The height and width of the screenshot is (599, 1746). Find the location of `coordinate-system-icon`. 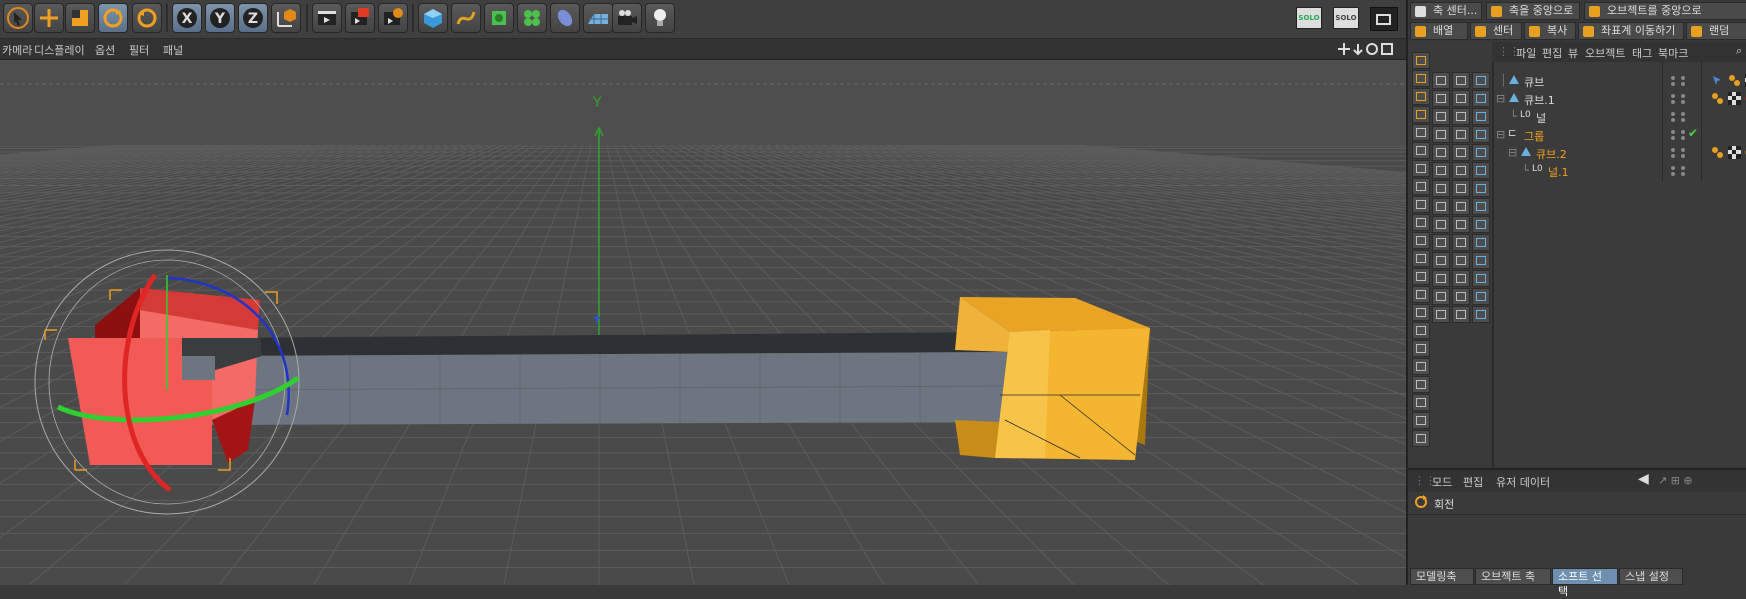

coordinate-system-icon is located at coordinates (286, 18).